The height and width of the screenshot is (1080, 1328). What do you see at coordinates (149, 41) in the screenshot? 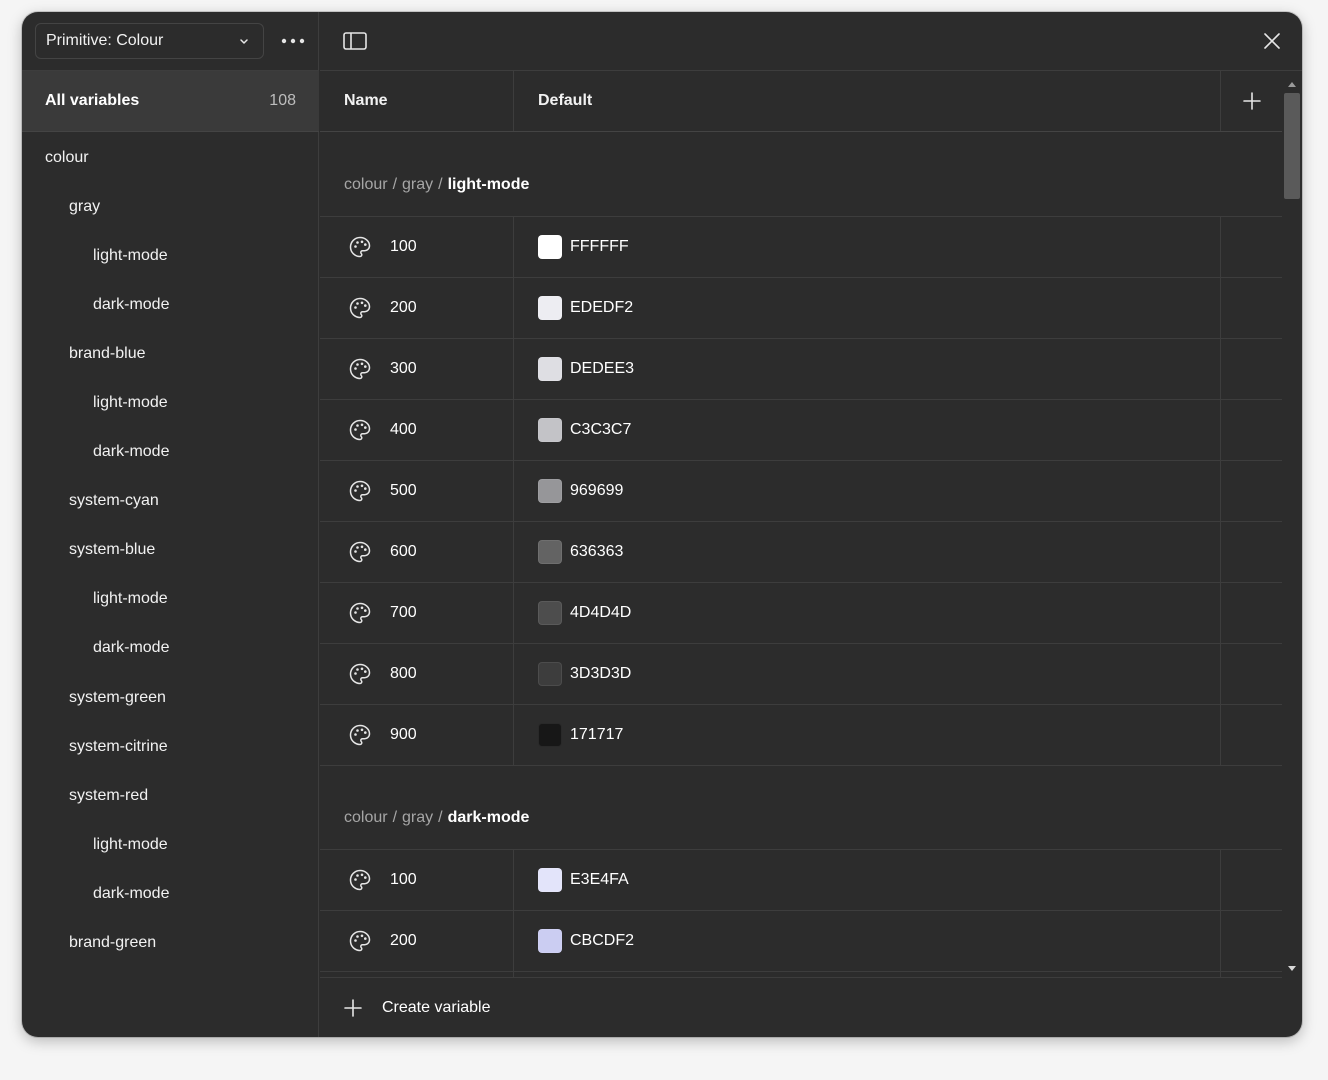
I see `collection-dropdown: Primitive: Colour` at bounding box center [149, 41].